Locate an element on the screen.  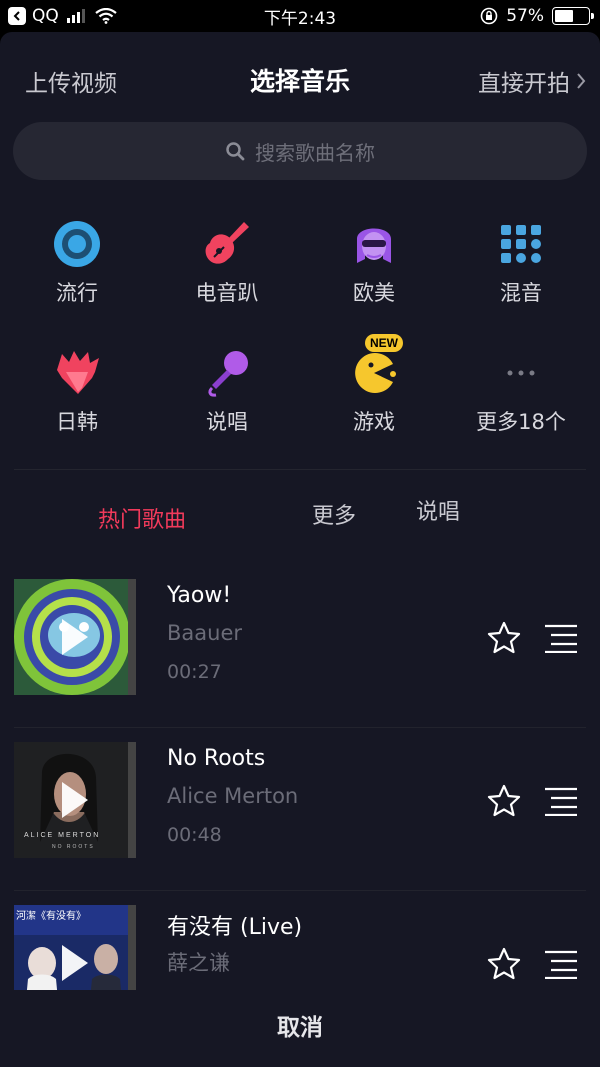
battery-percent: 57% is located at coordinates (525, 16).